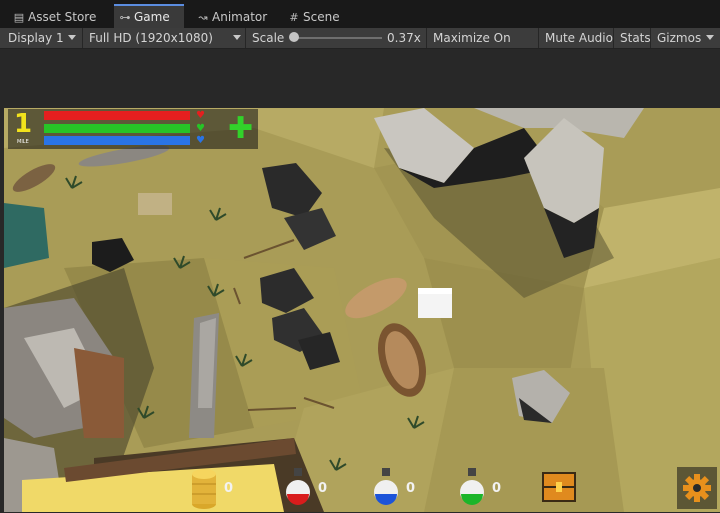 Image resolution: width=720 pixels, height=513 pixels. What do you see at coordinates (632, 38) in the screenshot?
I see `stats-toggle: Stats` at bounding box center [632, 38].